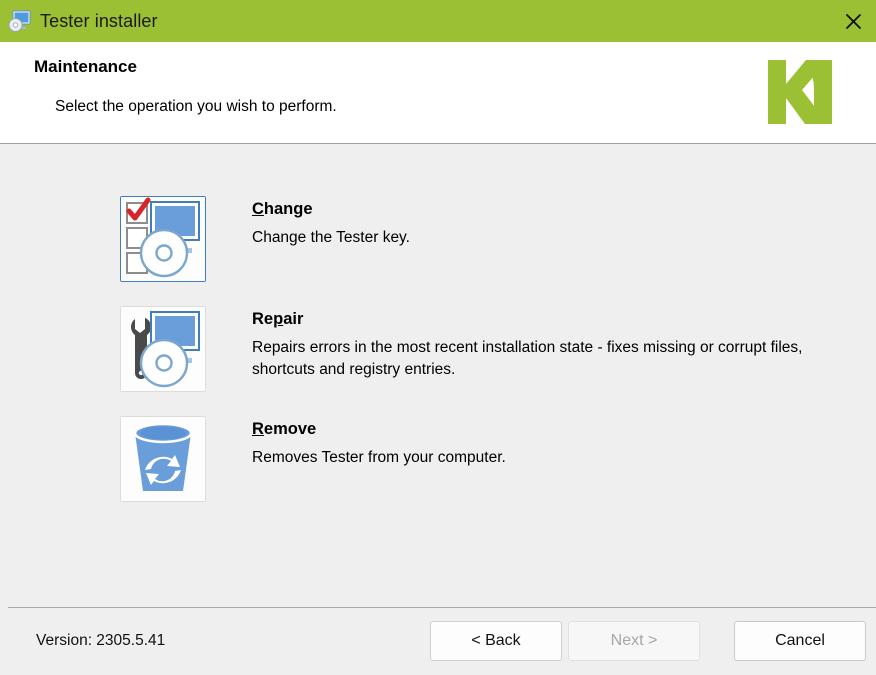  What do you see at coordinates (263, 319) in the screenshot?
I see `option-repair-title-pre: Re` at bounding box center [263, 319].